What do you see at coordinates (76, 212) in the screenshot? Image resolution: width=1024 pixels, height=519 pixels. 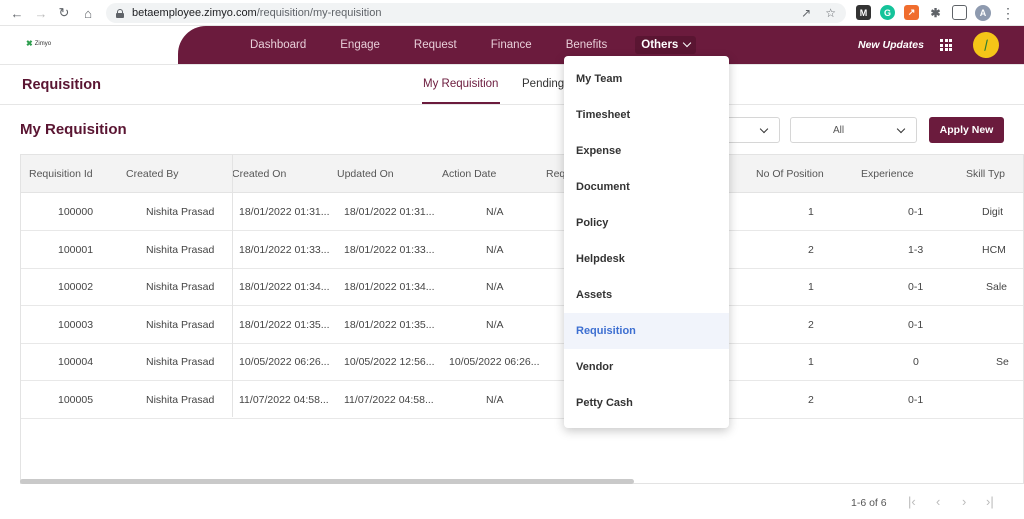 I see `cell-id: 100000` at bounding box center [76, 212].